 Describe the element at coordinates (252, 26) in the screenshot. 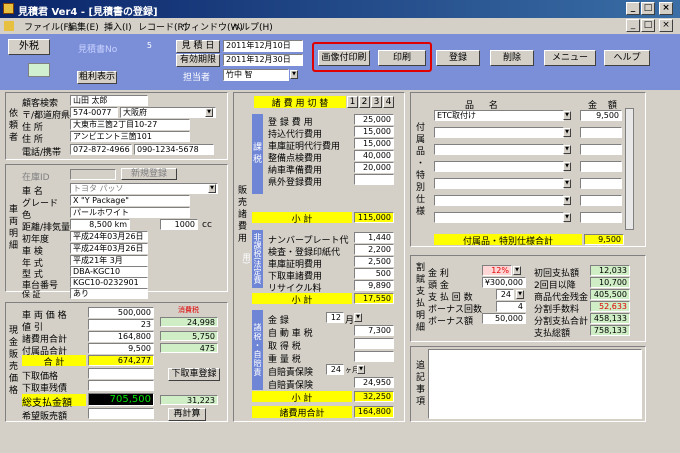

I see `menu-help: ヘルプ(H)` at that location.